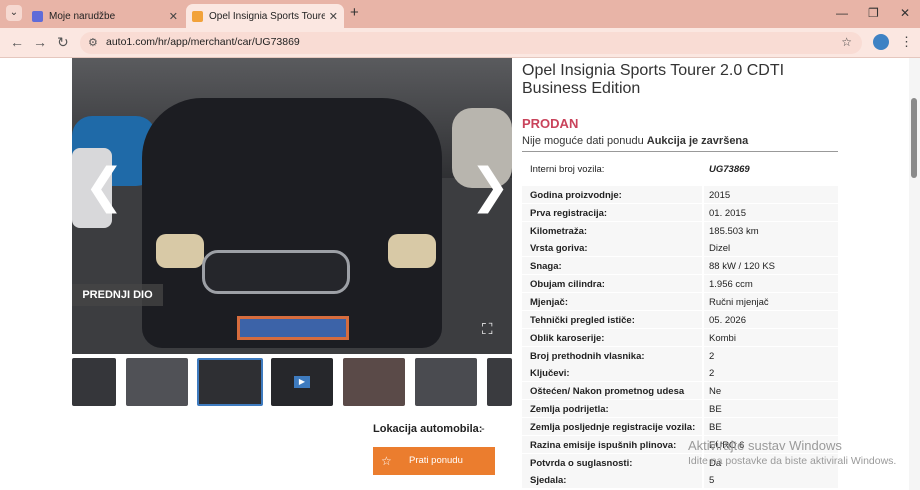 This screenshot has height=490, width=920. Describe the element at coordinates (412, 251) in the screenshot. I see `photo-headlamp-right` at that location.